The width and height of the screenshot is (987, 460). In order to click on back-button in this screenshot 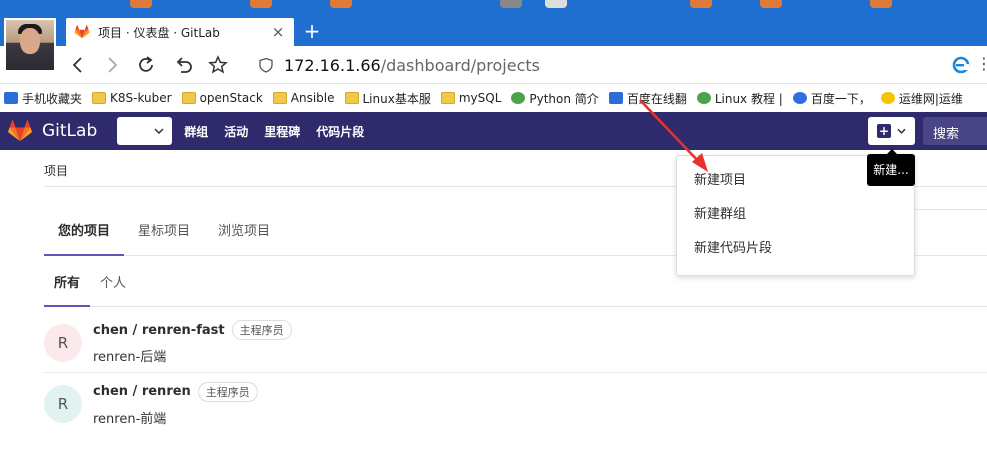, I will do `click(78, 65)`.